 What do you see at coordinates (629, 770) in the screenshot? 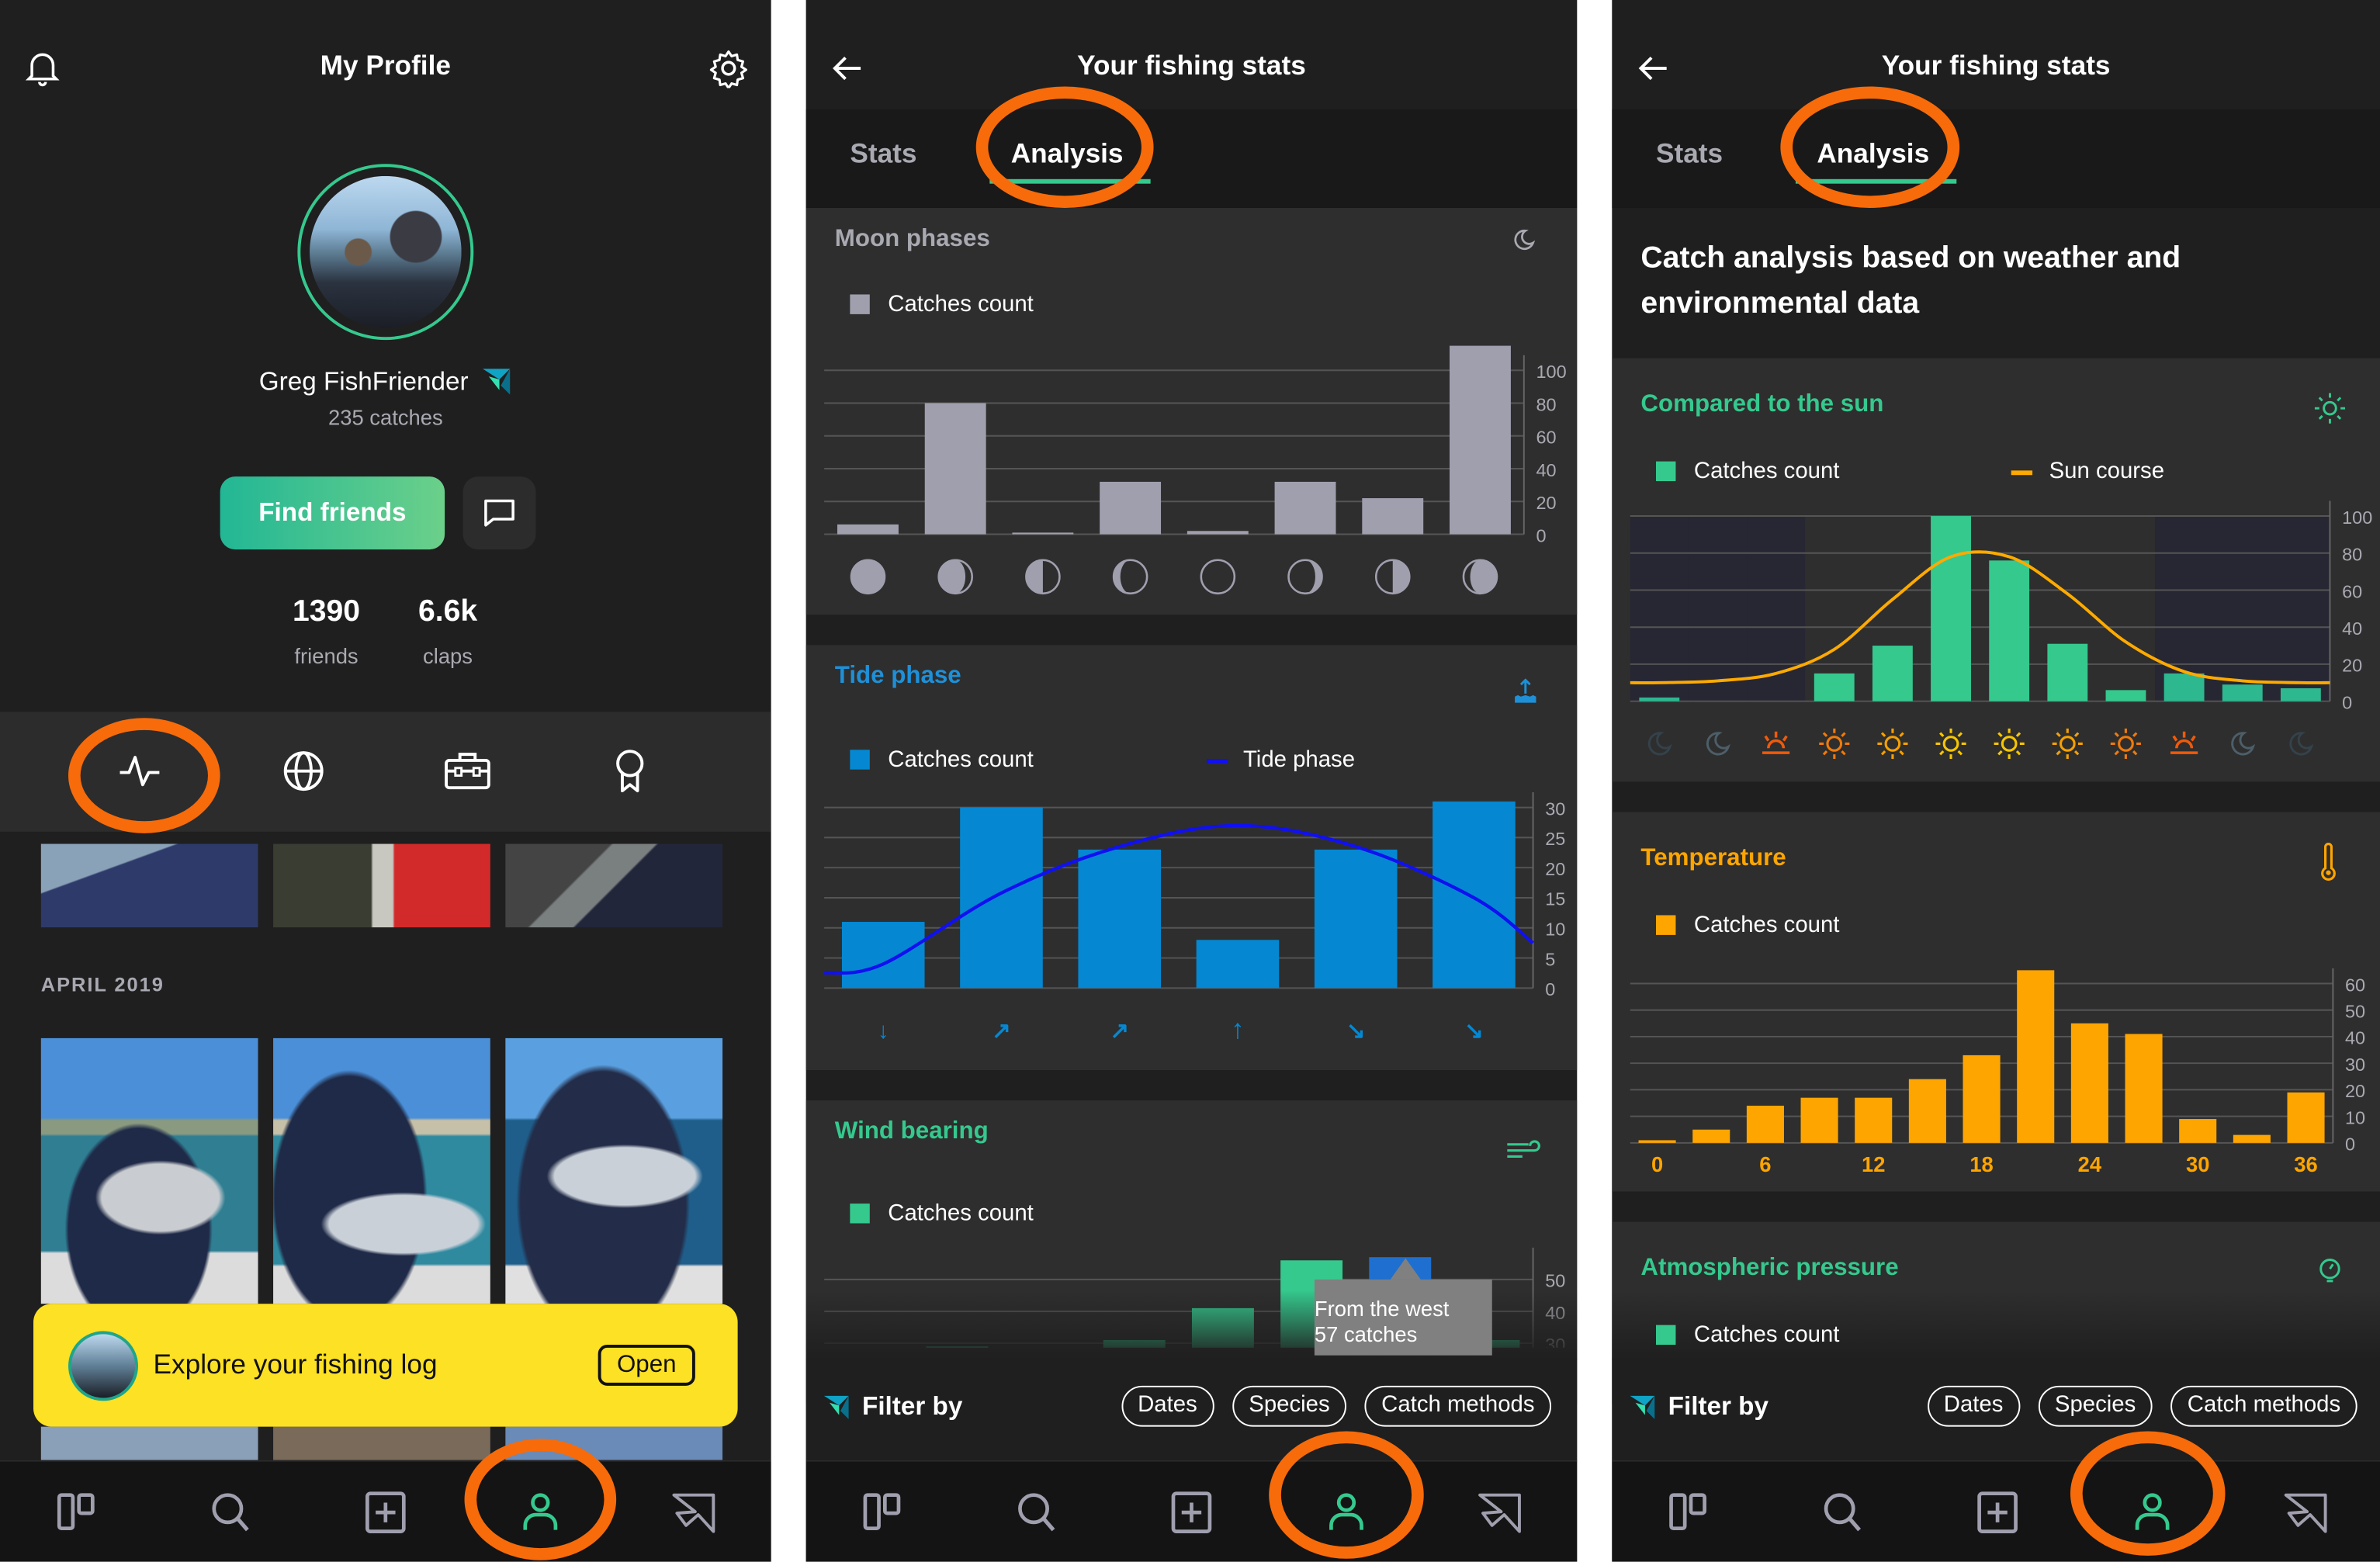
I see `award-icon` at bounding box center [629, 770].